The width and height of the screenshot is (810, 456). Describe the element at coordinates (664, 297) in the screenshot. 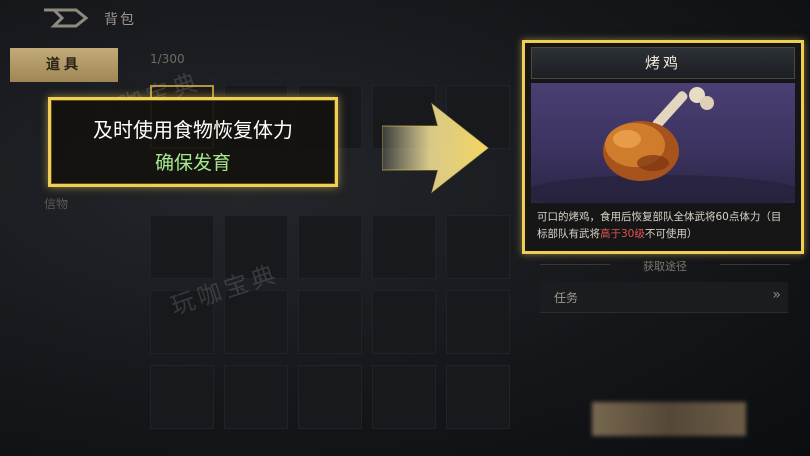

I see `source-row-task: 任务 »` at that location.